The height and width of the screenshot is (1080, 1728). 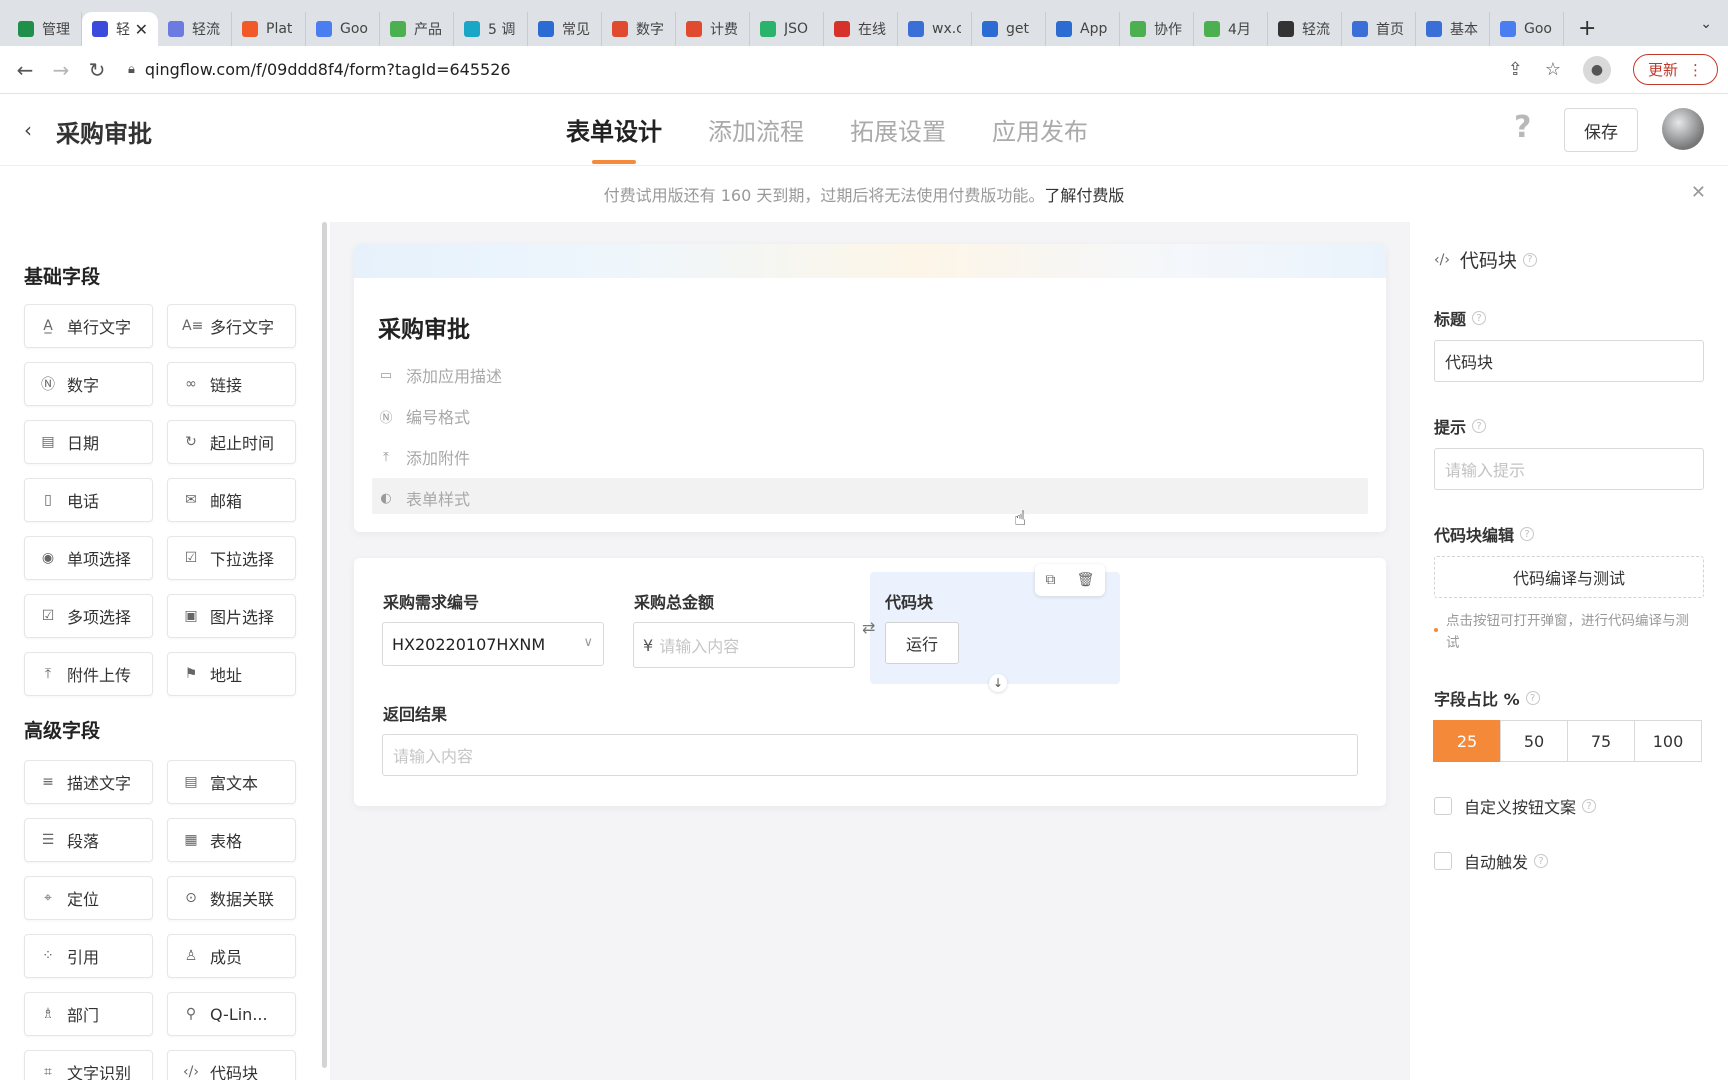 I want to click on tab-add-workflow: 添加流程, so click(x=756, y=136).